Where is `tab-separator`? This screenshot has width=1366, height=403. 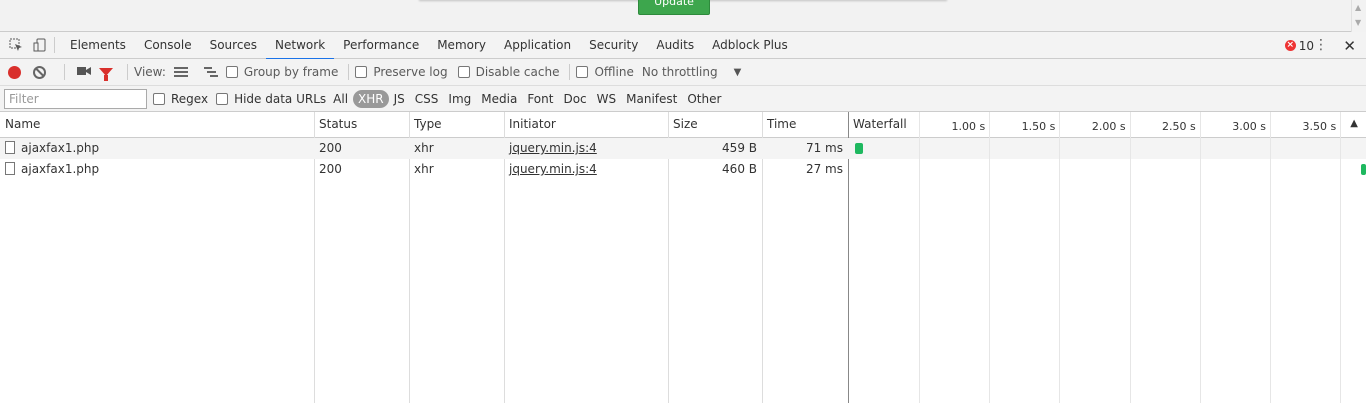
tab-separator is located at coordinates (54, 45).